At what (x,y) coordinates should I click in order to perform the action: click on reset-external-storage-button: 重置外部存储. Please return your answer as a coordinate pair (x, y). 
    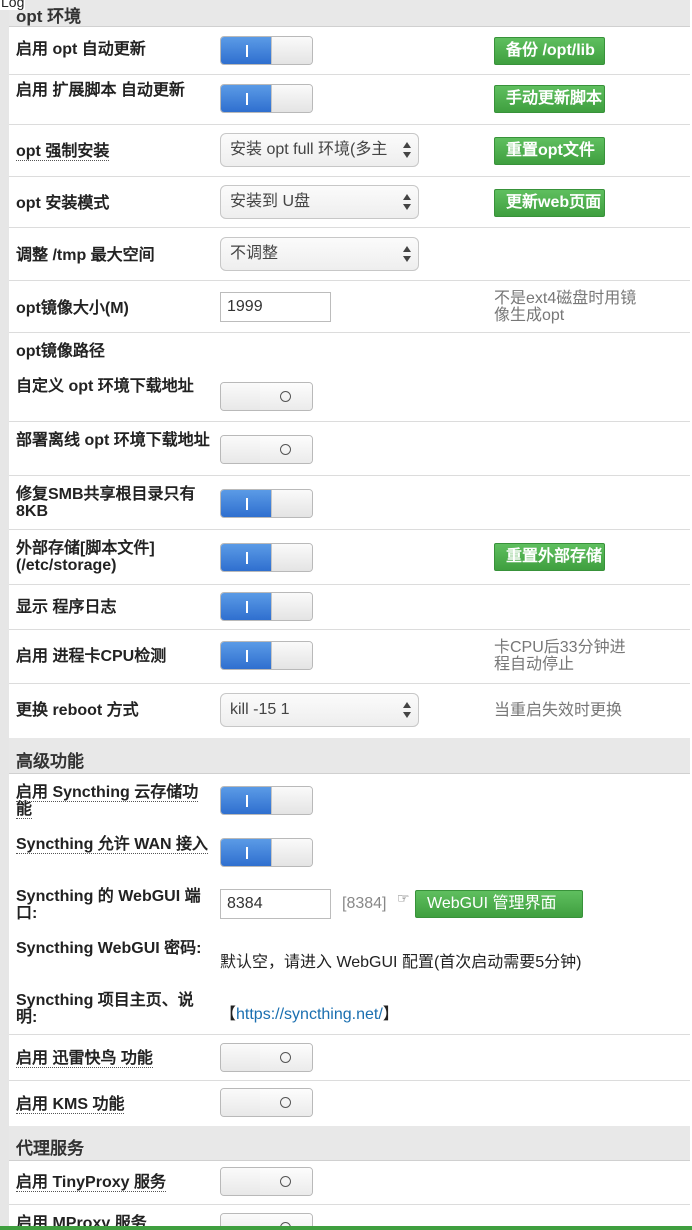
    Looking at the image, I should click on (549, 557).